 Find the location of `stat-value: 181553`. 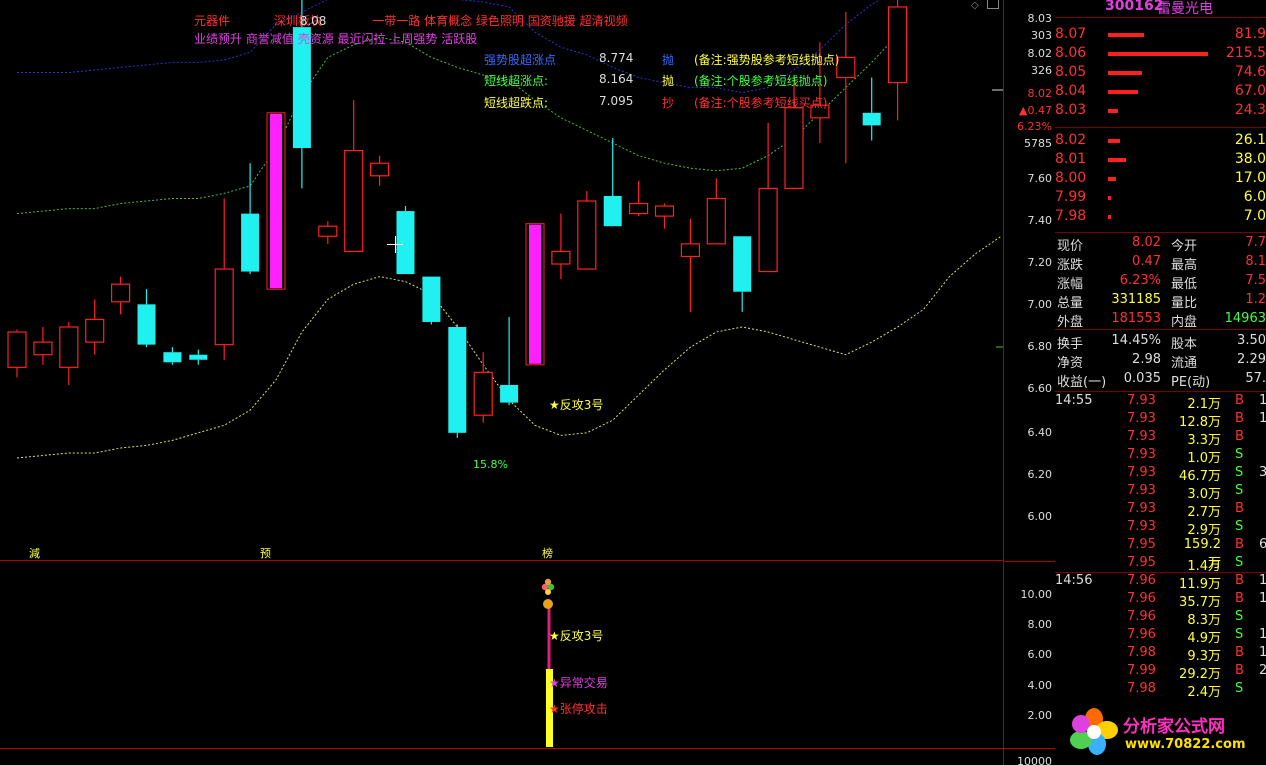

stat-value: 181553 is located at coordinates (1136, 318).